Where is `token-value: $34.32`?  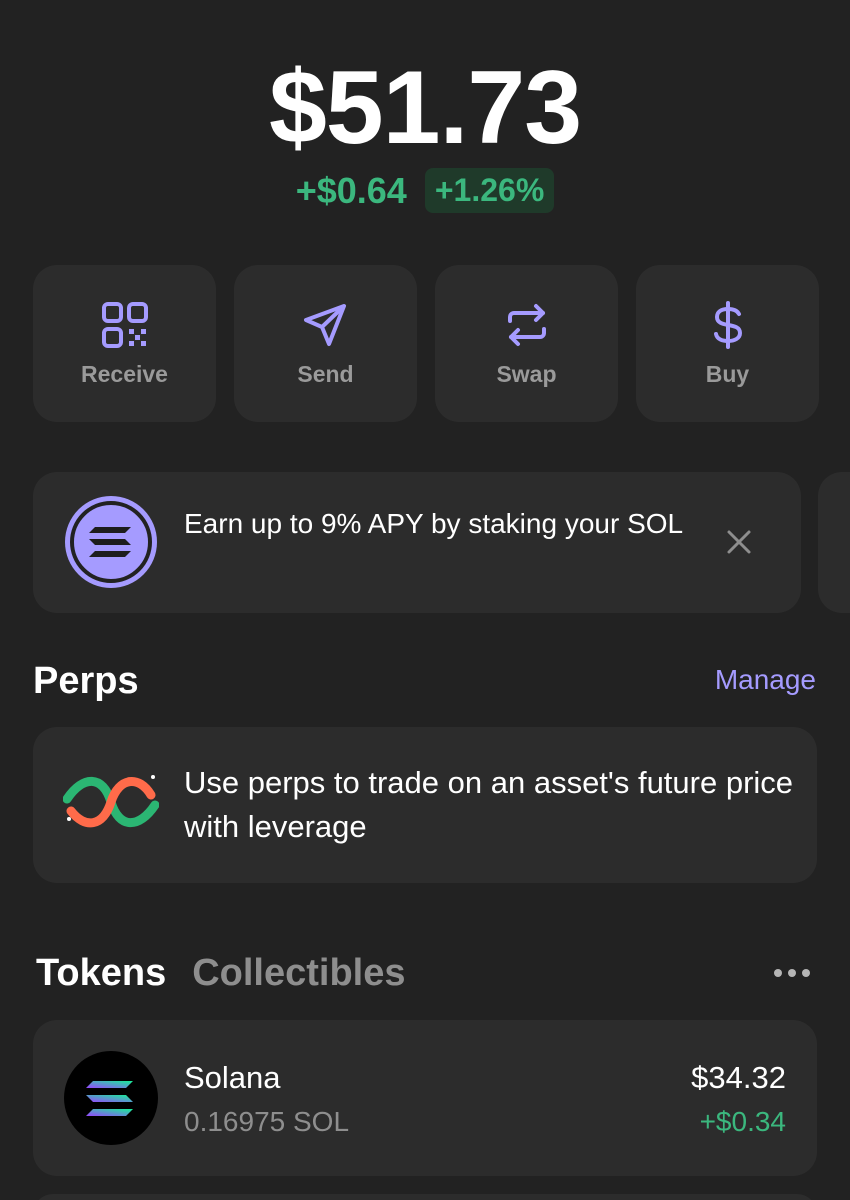 token-value: $34.32 is located at coordinates (738, 1077).